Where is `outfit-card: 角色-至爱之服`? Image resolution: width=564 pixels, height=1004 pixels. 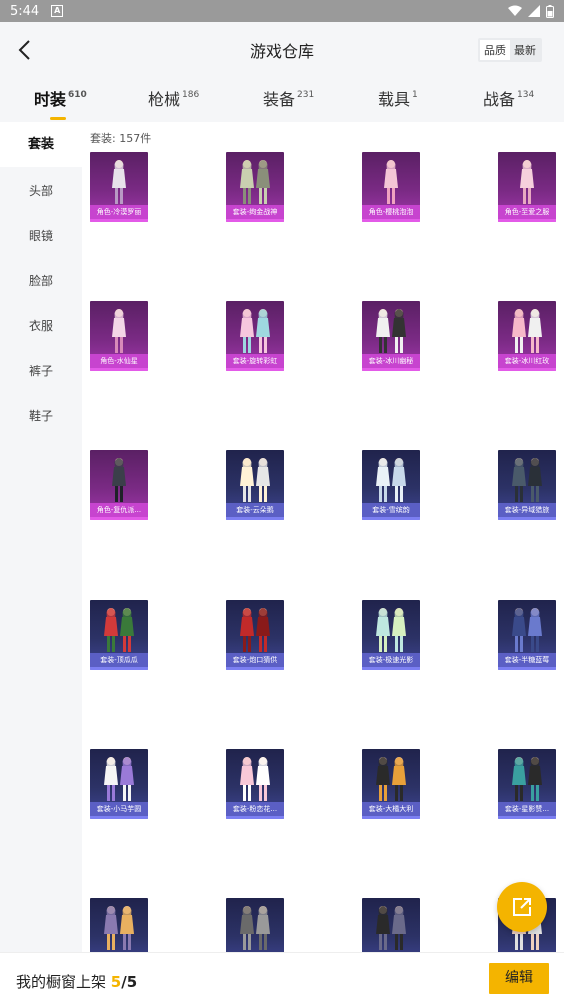
outfit-card: 角色-至爱之服 is located at coordinates (527, 187).